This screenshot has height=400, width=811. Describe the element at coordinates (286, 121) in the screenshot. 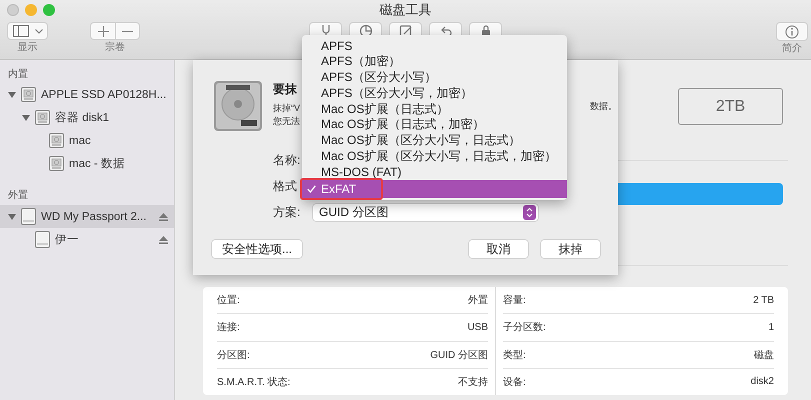

I see `sheet-text: 您无法` at that location.